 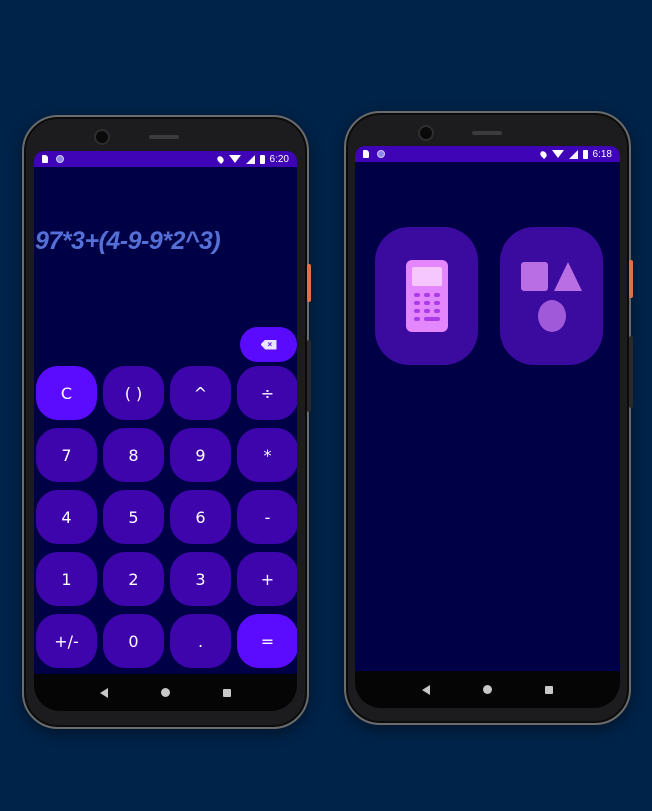 What do you see at coordinates (128, 241) in the screenshot?
I see `expression-display: 97*3+(4-9-9*2^3)` at bounding box center [128, 241].